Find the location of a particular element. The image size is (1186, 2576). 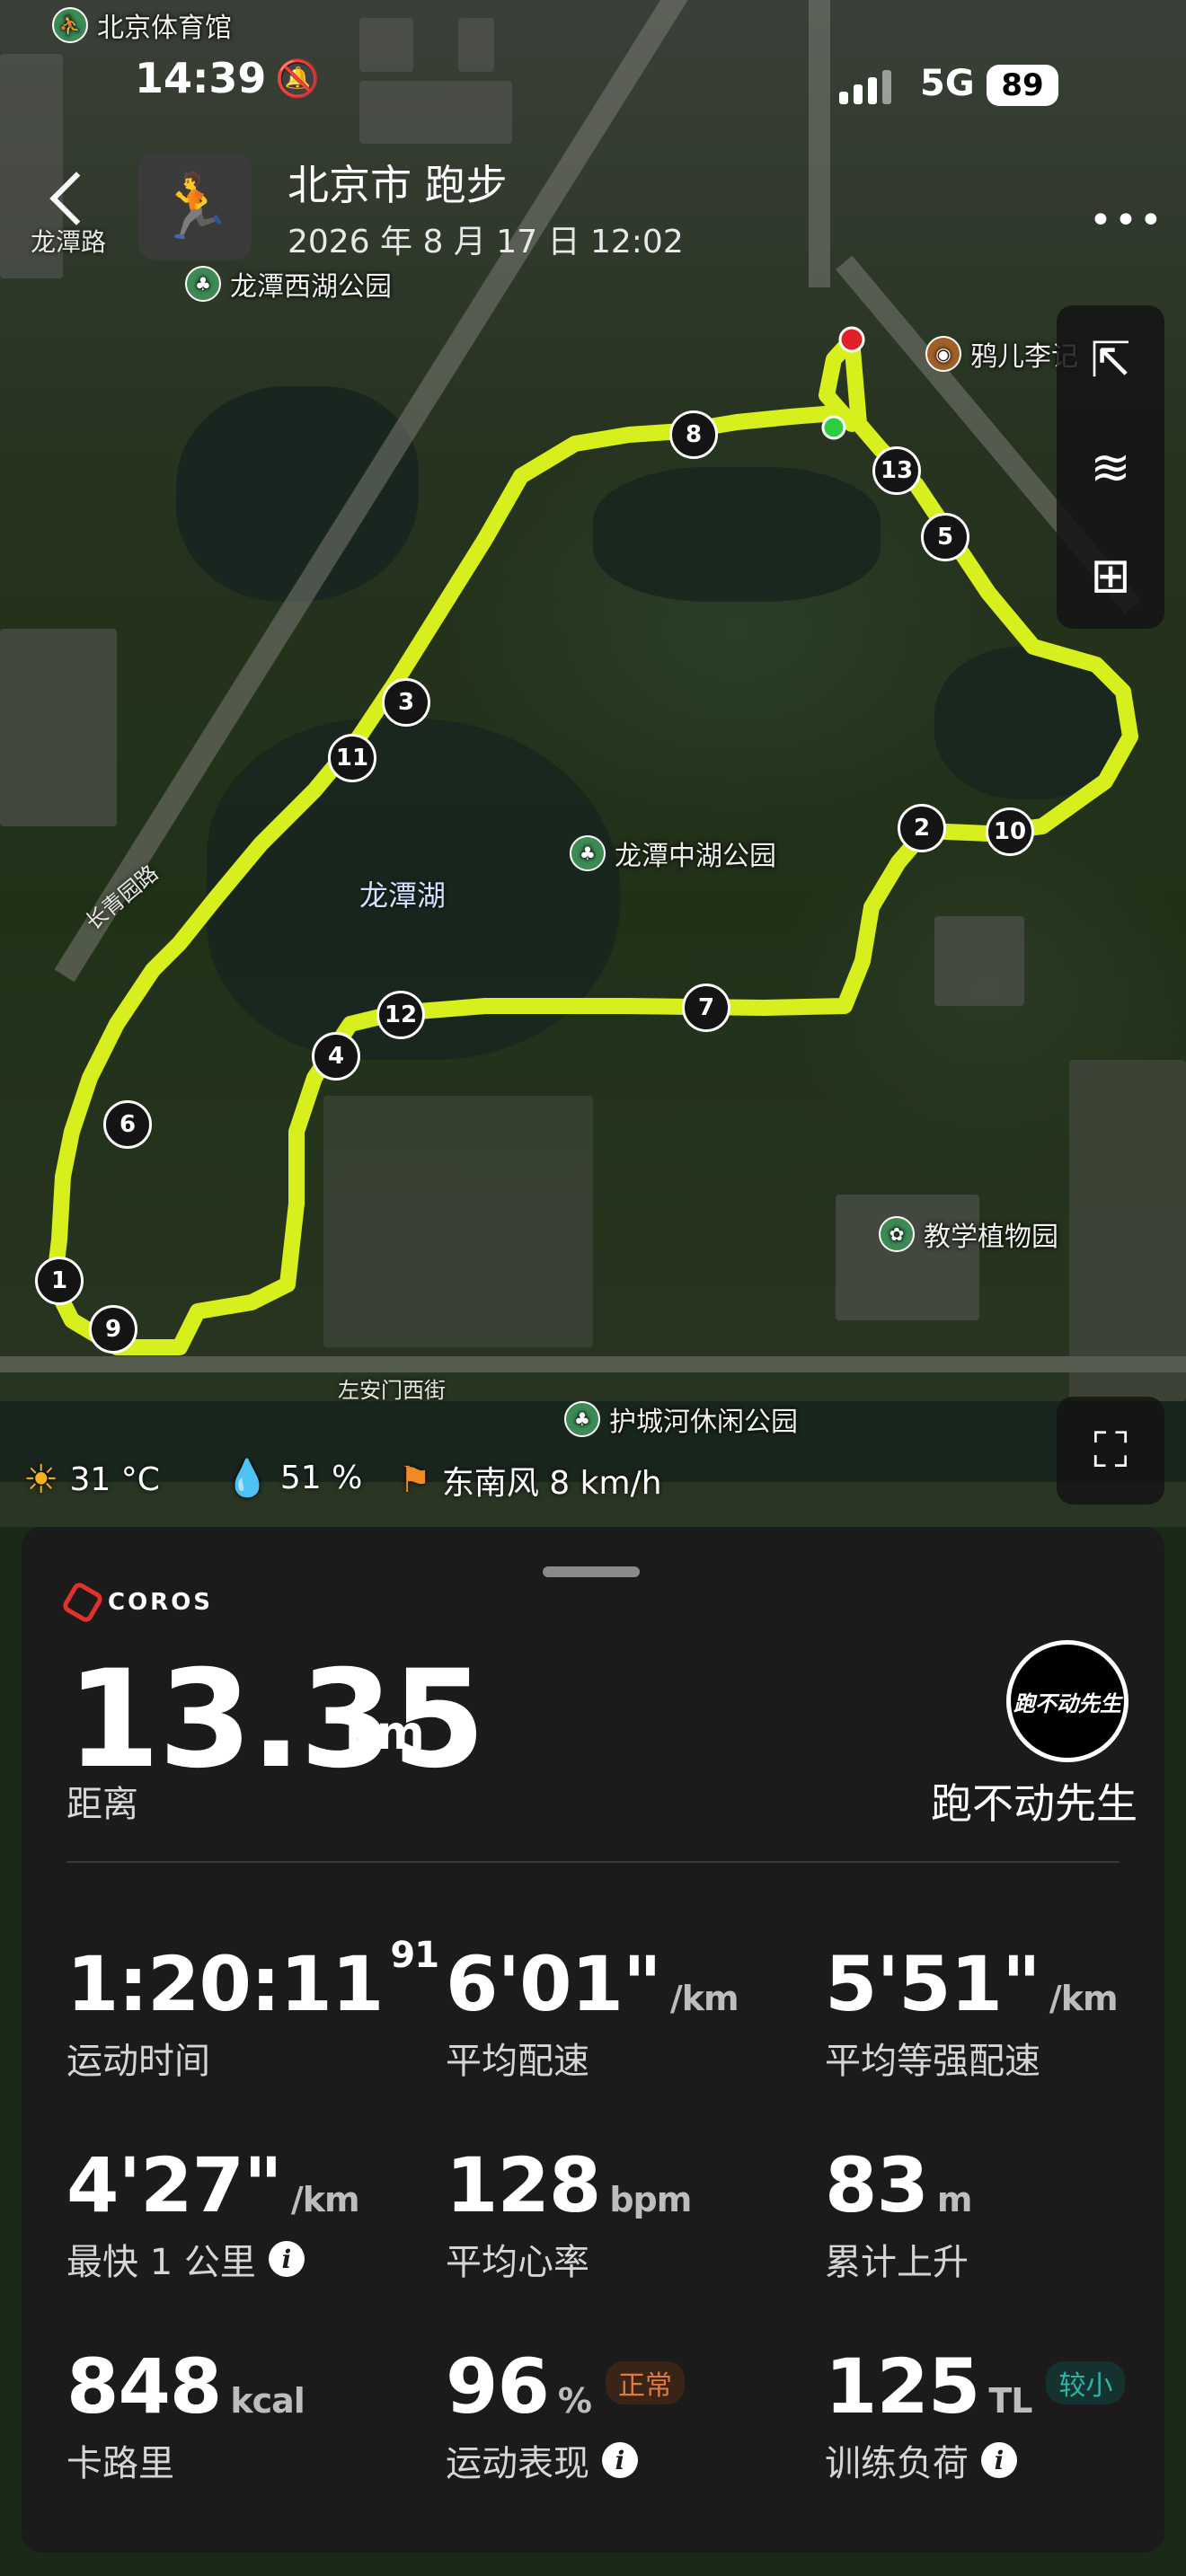

flower-icon: ✿ is located at coordinates (897, 1234).